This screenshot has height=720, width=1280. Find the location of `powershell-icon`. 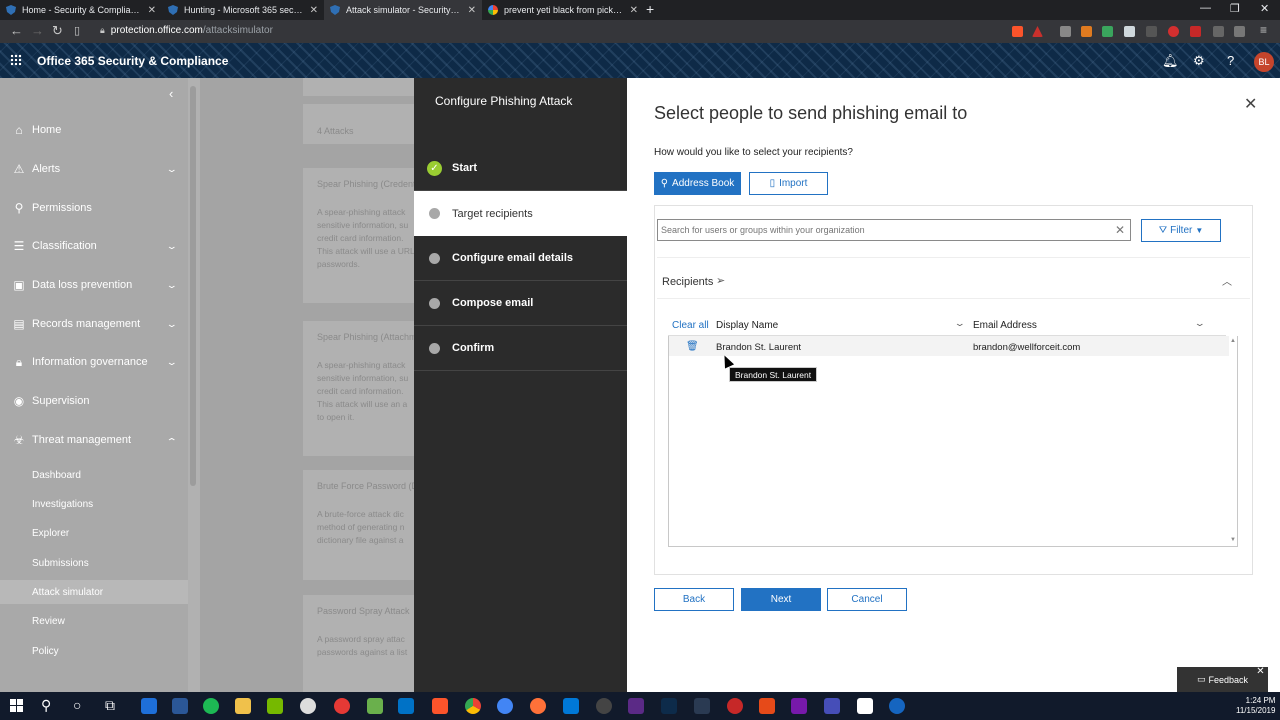

powershell-icon is located at coordinates (180, 706).